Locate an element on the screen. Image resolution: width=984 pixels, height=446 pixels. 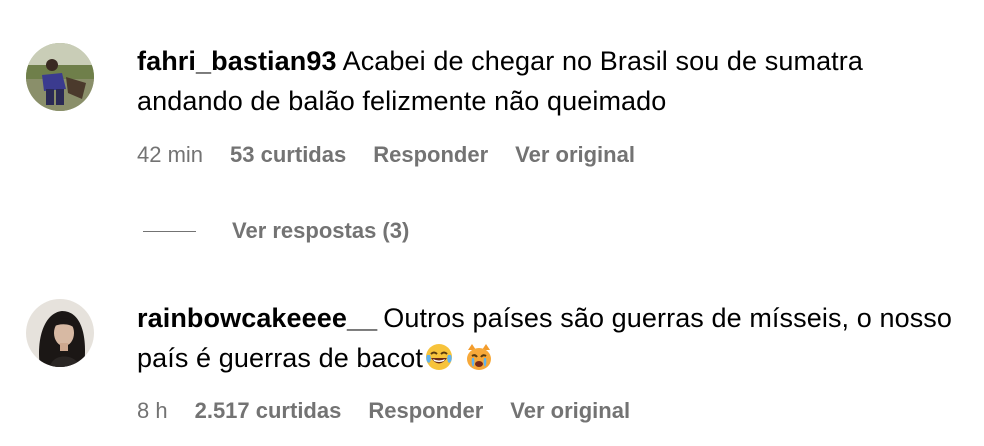
comment-timestamp: 42 min is located at coordinates (170, 155).